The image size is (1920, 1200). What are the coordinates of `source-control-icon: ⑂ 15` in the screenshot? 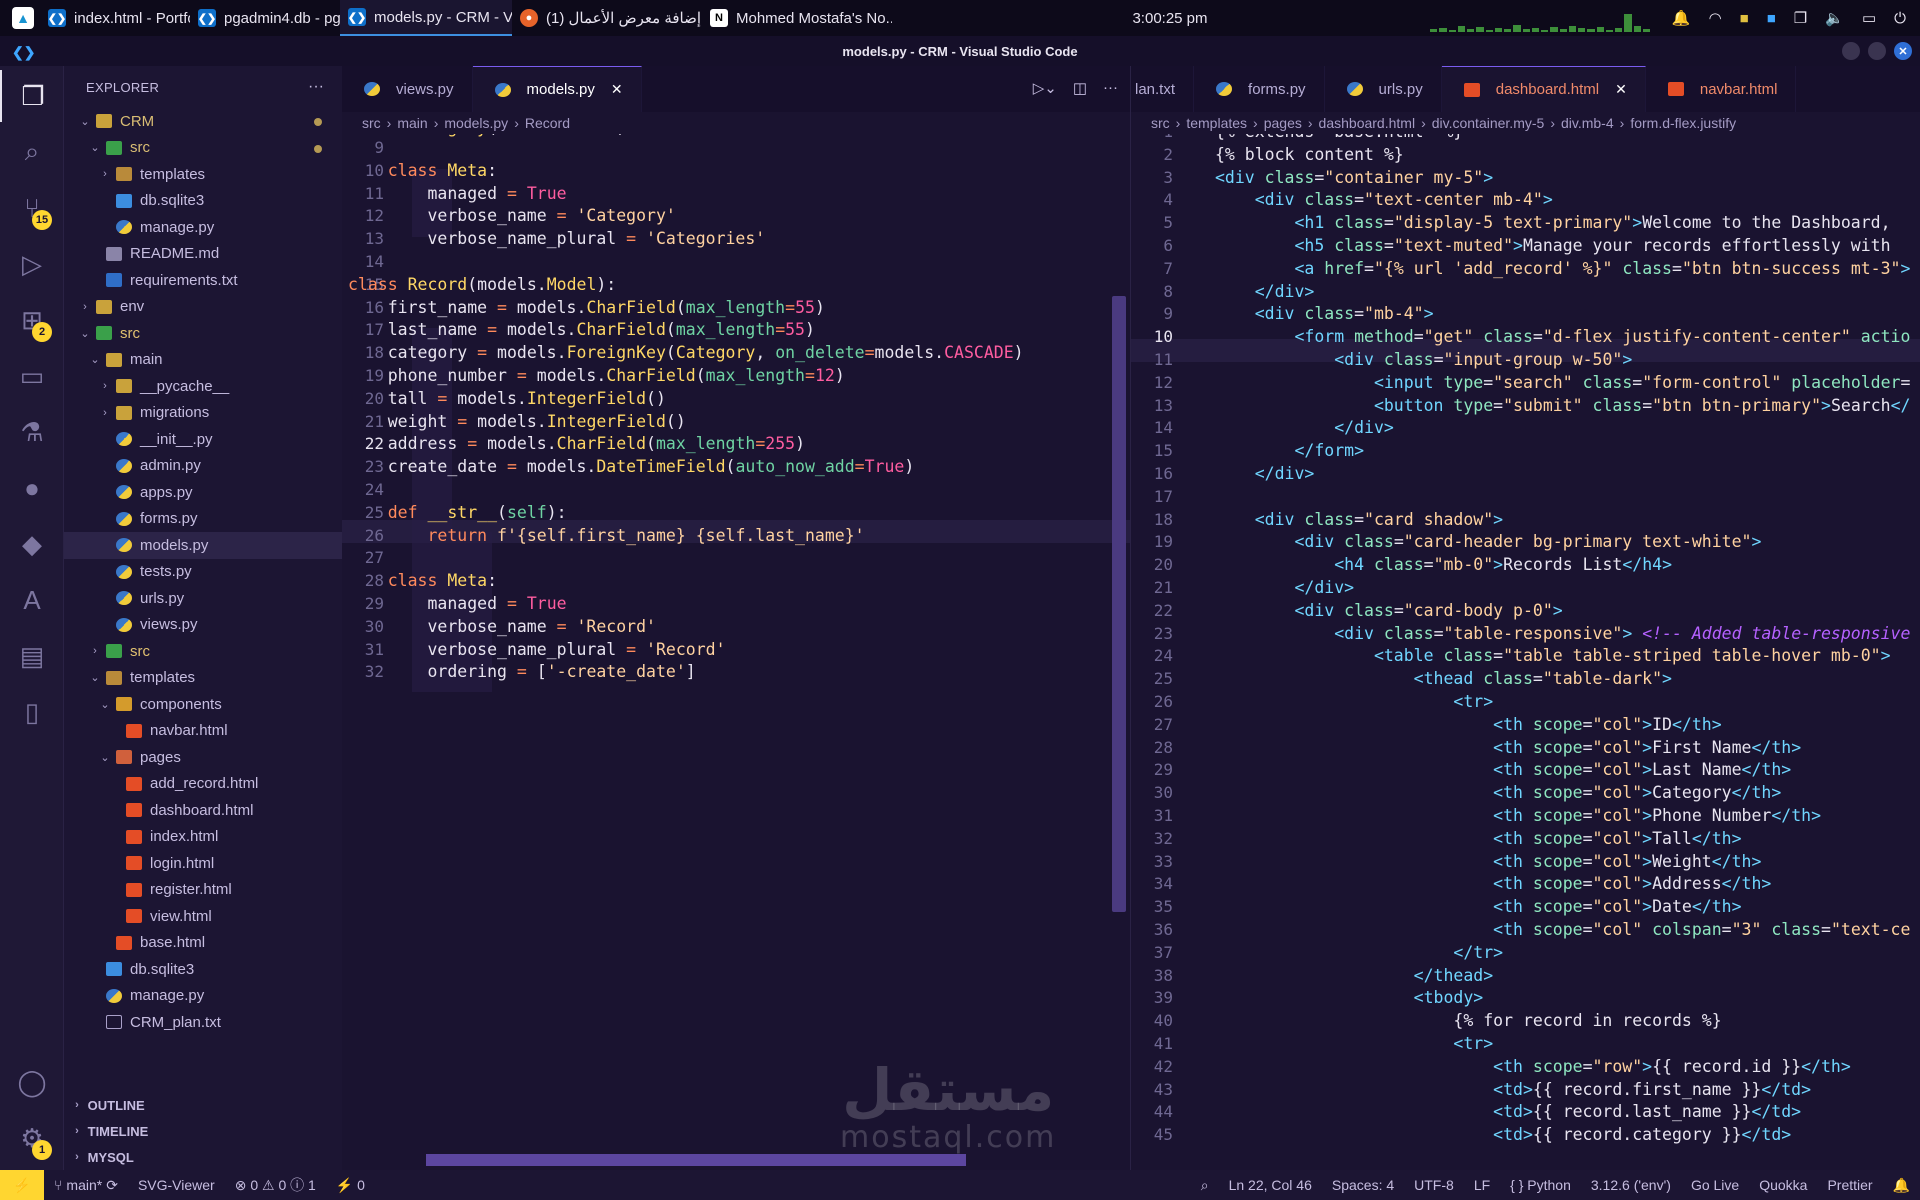 It's located at (32, 208).